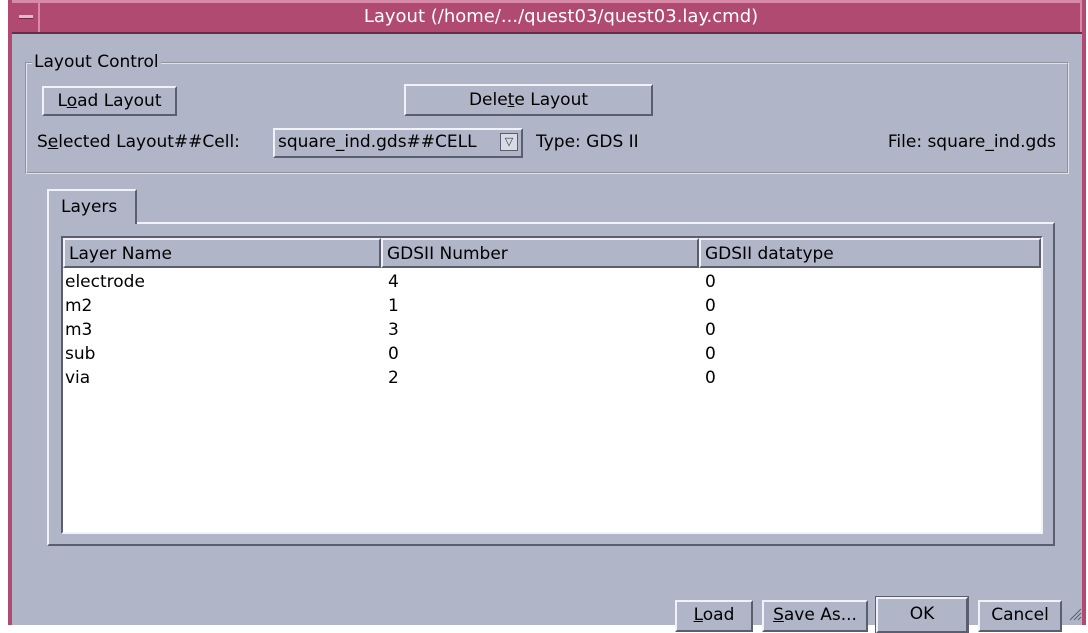  I want to click on ok-label: OK, so click(922, 614).